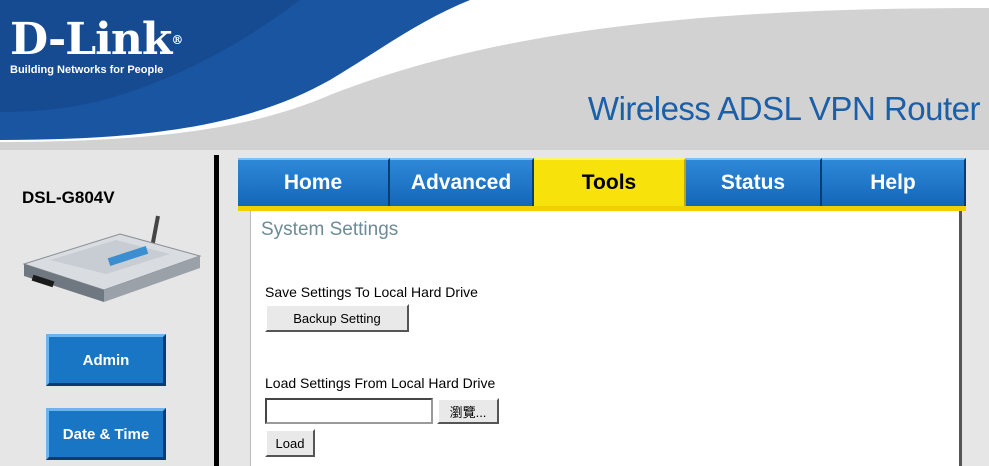  Describe the element at coordinates (349, 411) in the screenshot. I see `file-path-input` at that location.